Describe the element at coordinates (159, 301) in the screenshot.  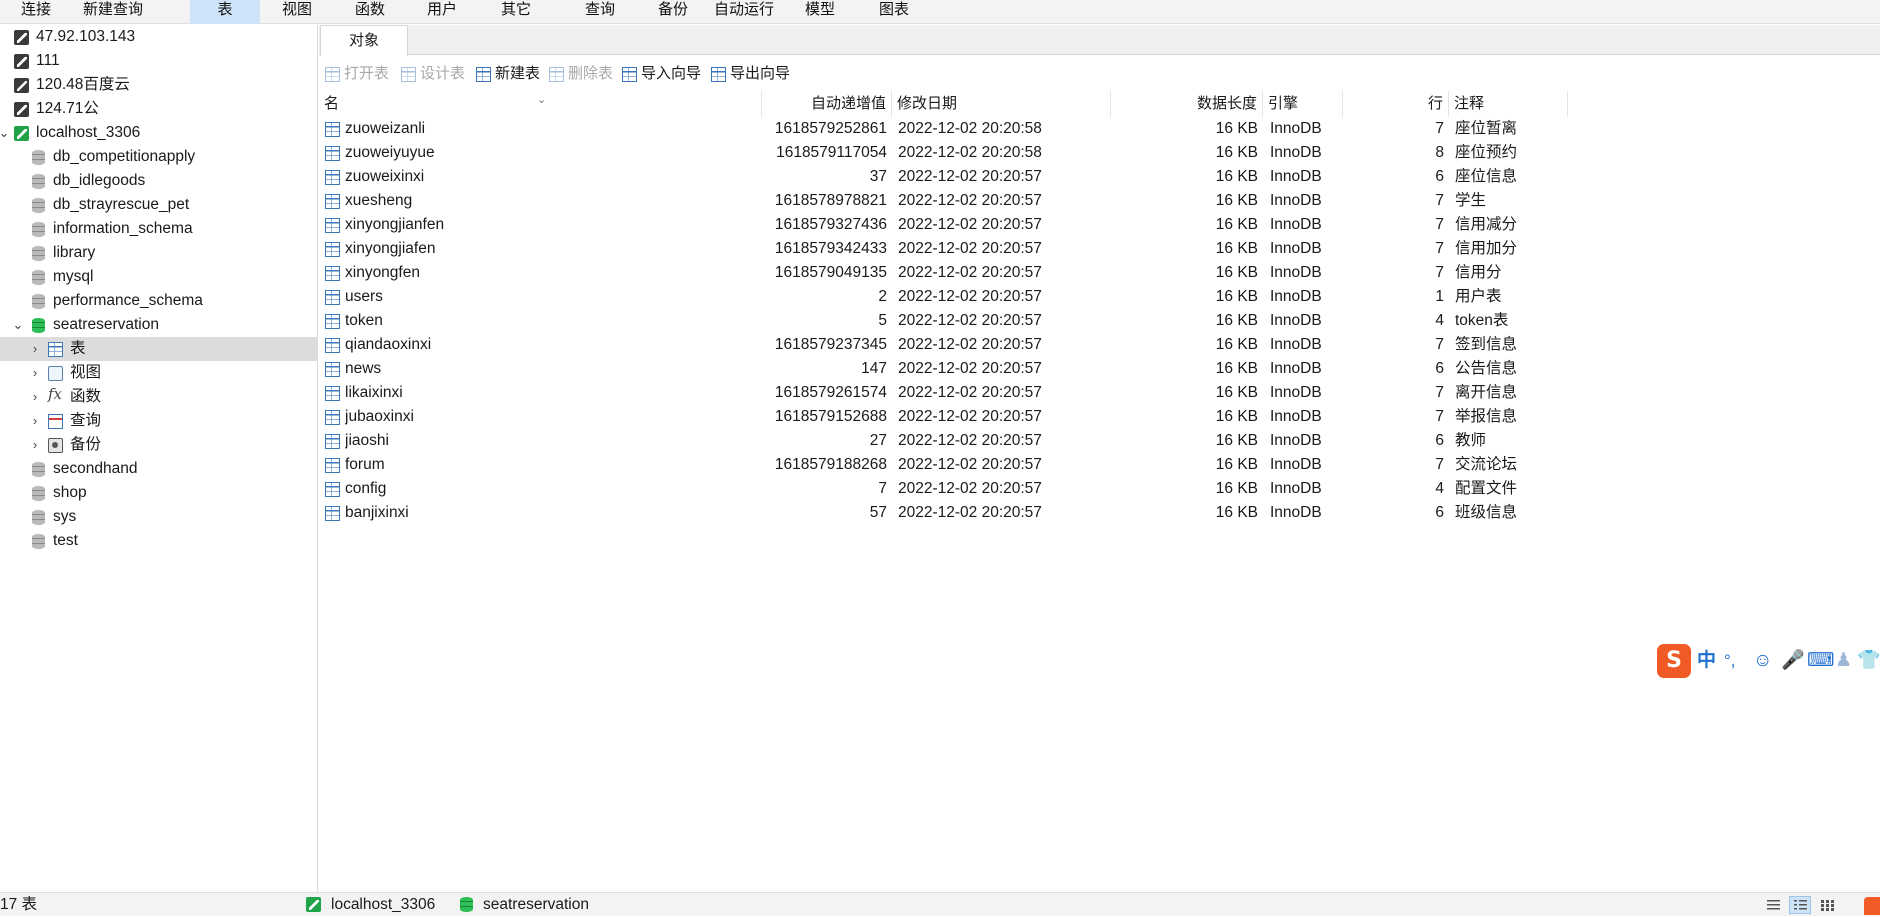
I see `tree-database: performance_schema` at that location.